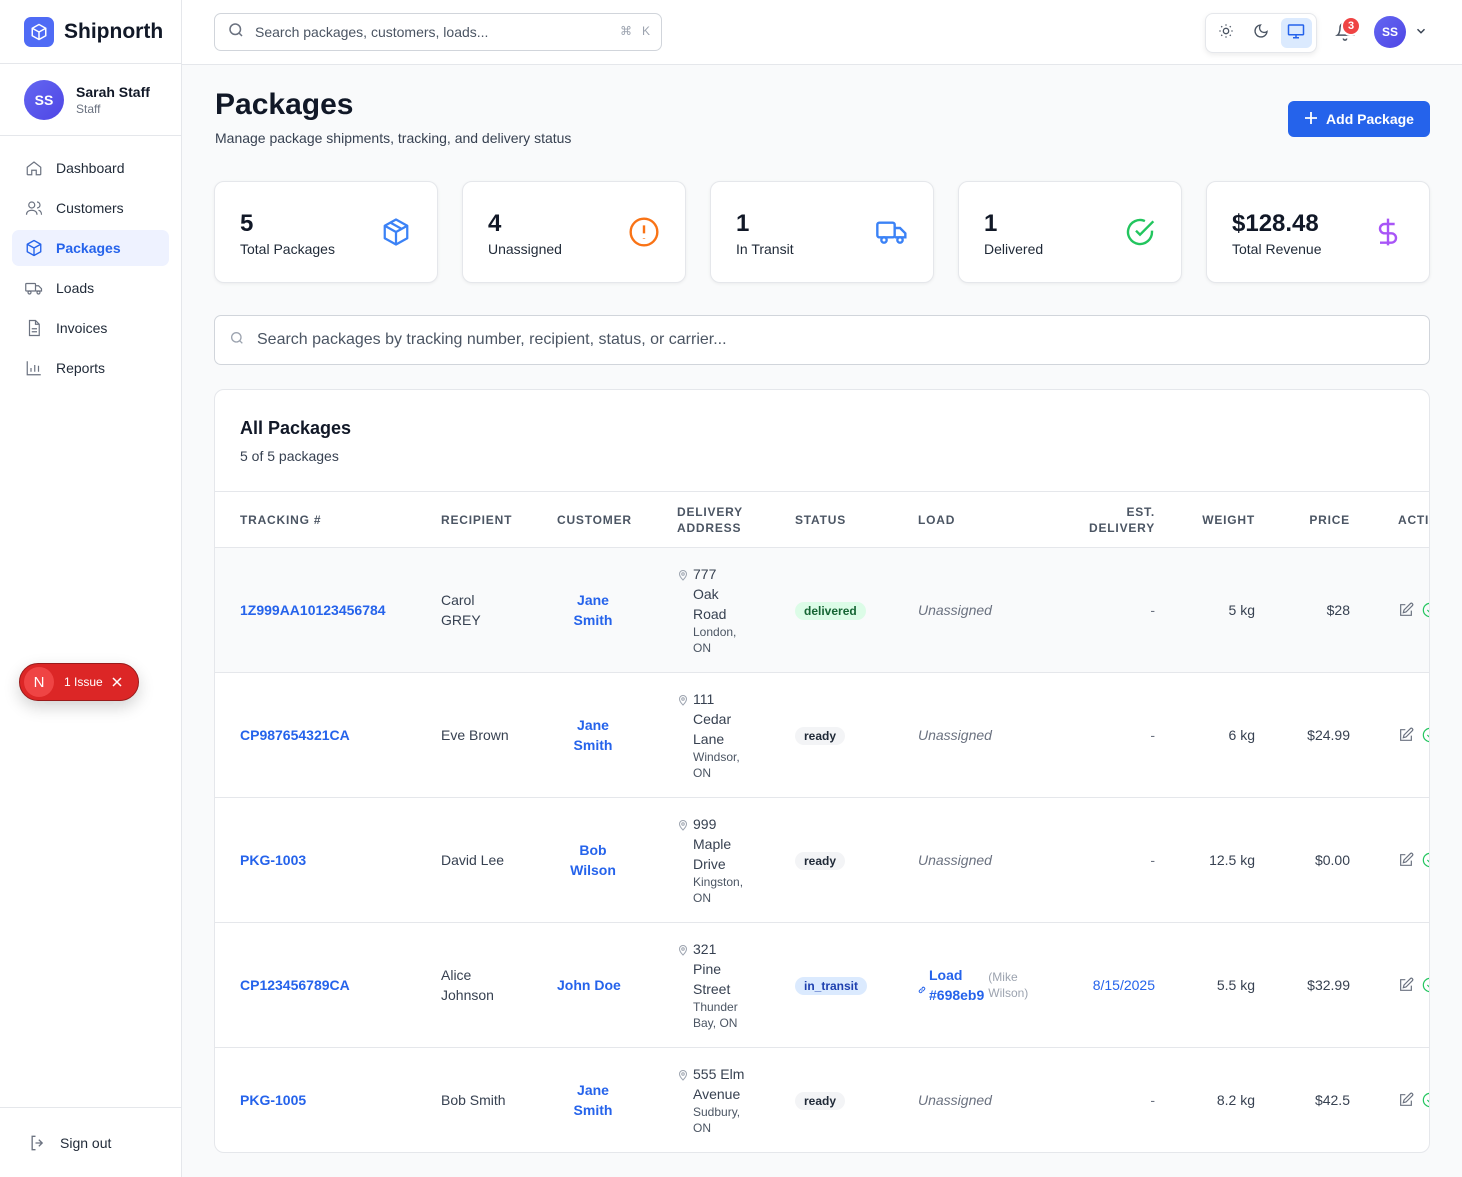  I want to click on column-header-recipient: RECIPIENT, so click(476, 520).